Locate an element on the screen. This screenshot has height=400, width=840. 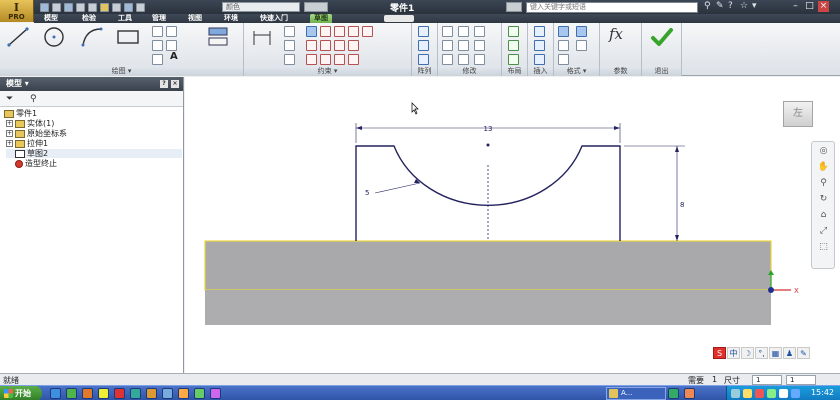
close-button: × is located at coordinates (823, 6).